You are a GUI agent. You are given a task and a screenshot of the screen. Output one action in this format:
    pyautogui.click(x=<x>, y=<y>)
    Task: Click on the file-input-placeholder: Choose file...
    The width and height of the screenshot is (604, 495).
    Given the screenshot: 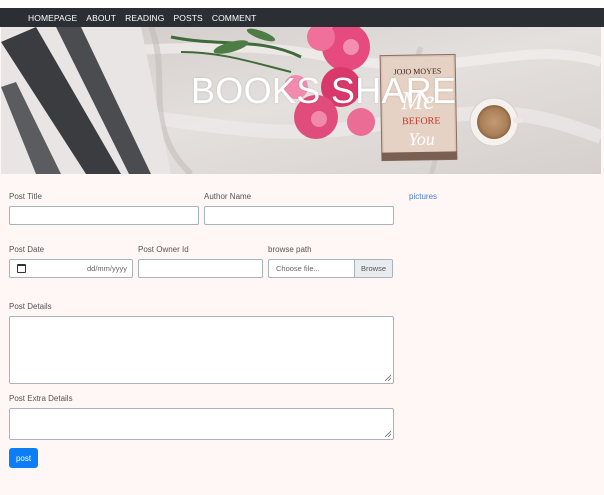 What is the action you would take?
    pyautogui.click(x=298, y=268)
    